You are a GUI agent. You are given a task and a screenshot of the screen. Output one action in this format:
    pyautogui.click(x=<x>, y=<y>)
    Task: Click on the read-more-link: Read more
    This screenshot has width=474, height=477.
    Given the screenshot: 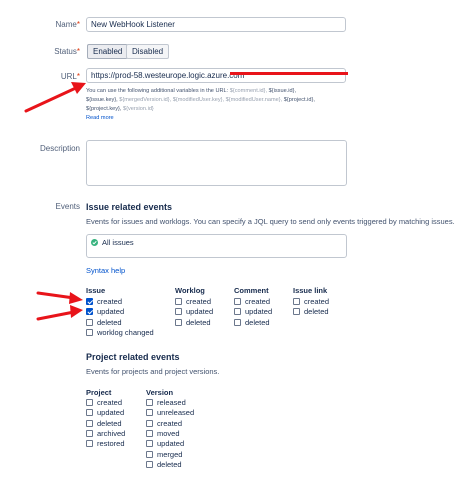 What is the action you would take?
    pyautogui.click(x=100, y=118)
    